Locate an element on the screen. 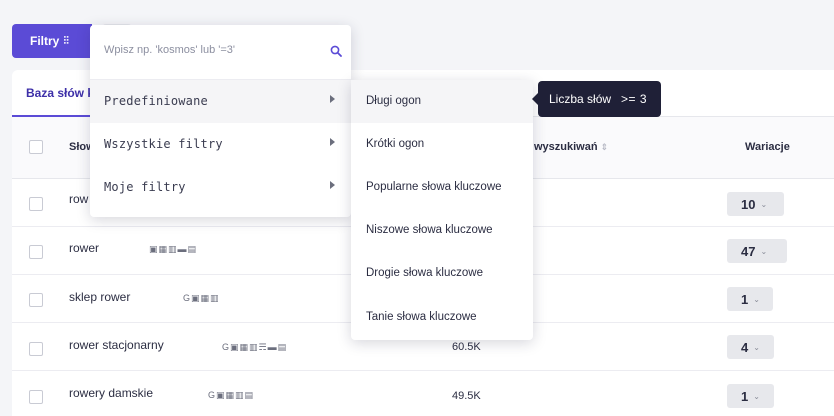  select-all-checkbox is located at coordinates (36, 147).